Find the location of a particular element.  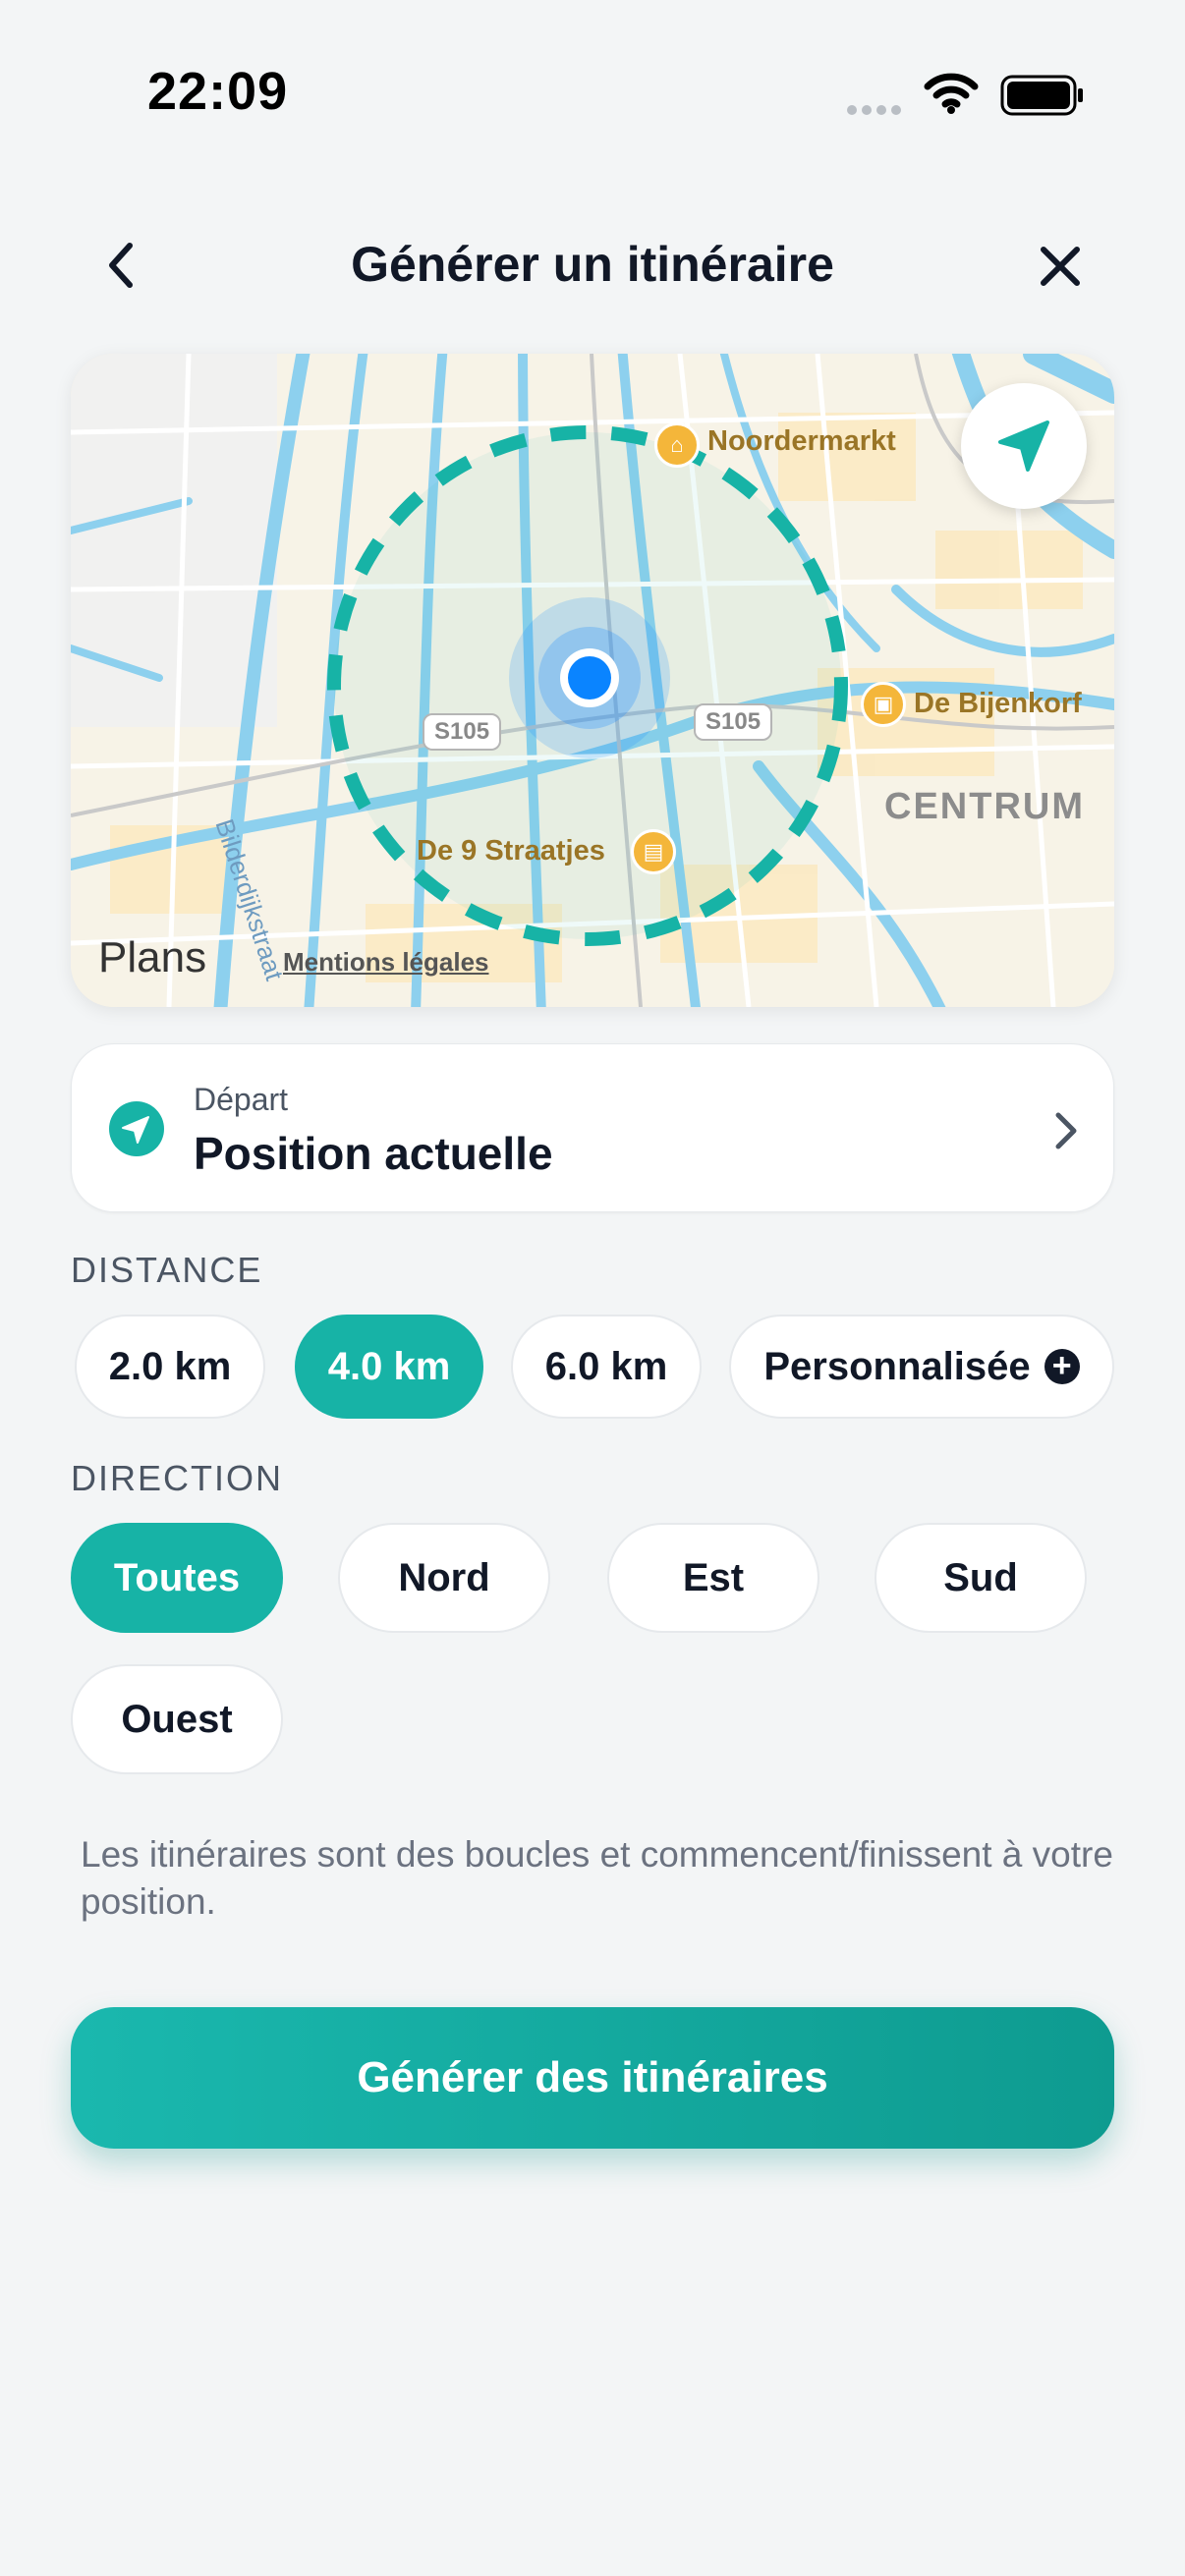

chip-label: Nord is located at coordinates (444, 1577).